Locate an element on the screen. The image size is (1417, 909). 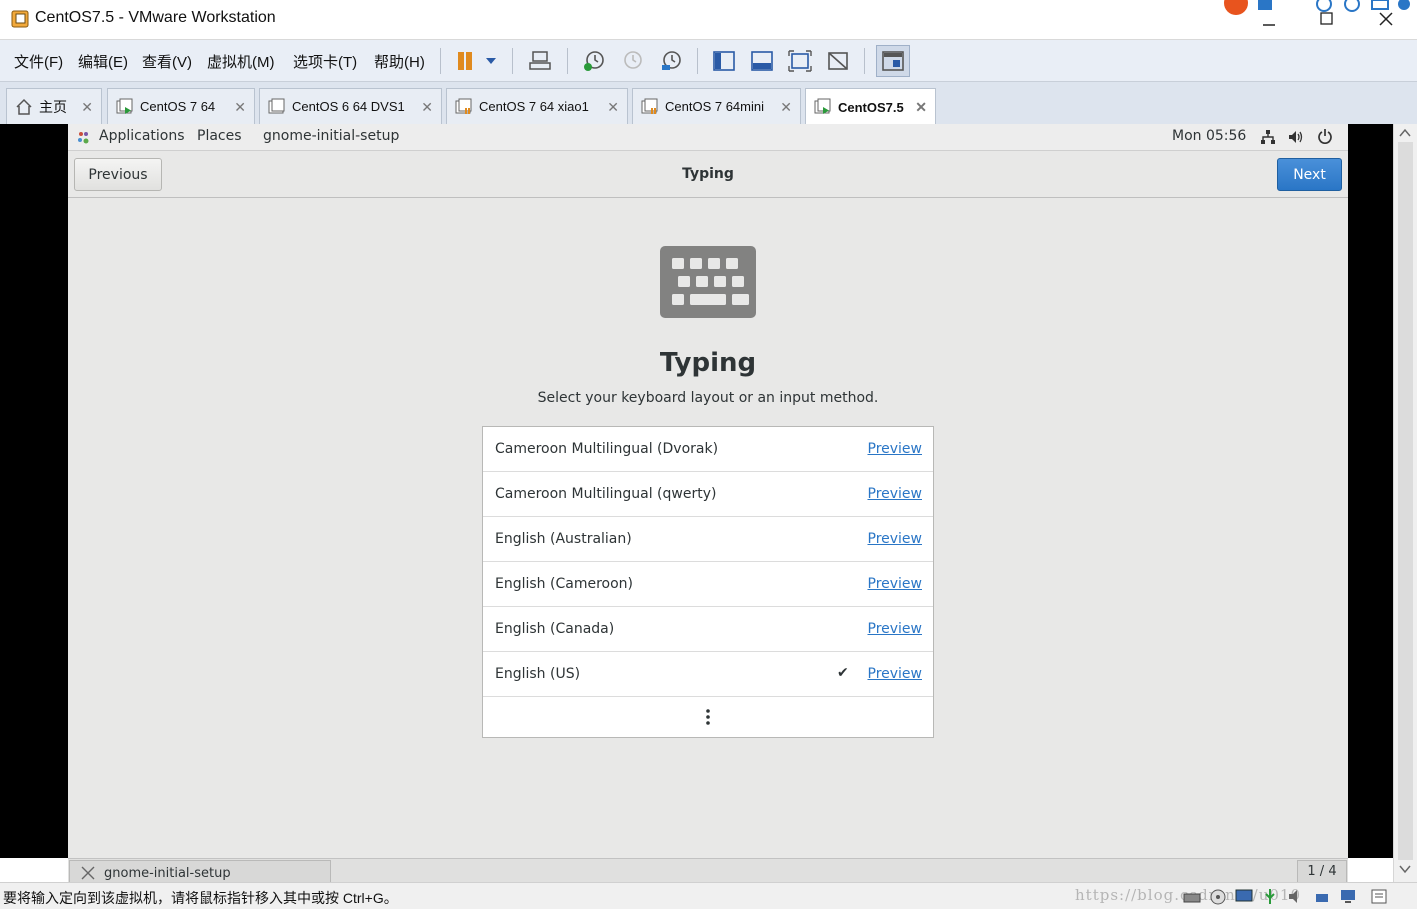
vm-letterbox-right is located at coordinates (1370, 491).